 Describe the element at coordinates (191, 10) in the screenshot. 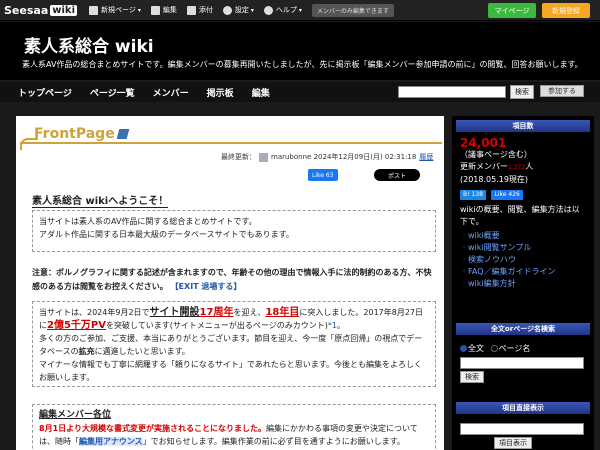

I see `attach-icon` at that location.